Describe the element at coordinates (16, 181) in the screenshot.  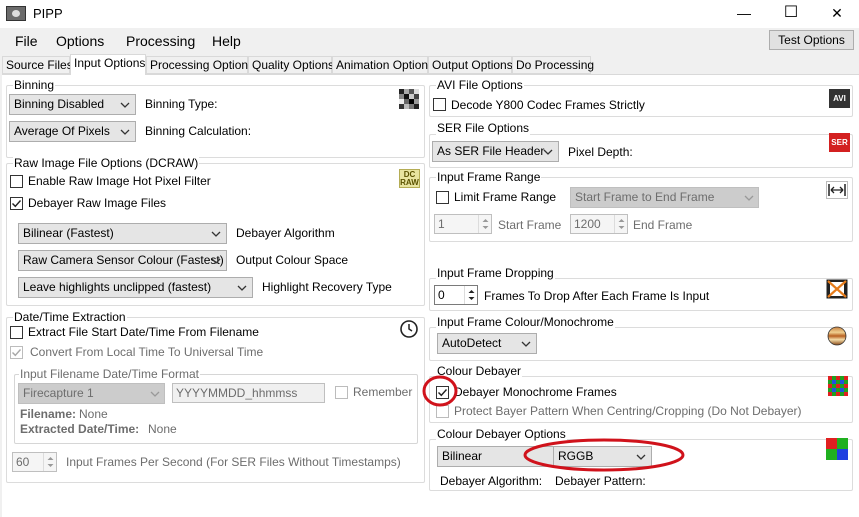
I see `hot-pixel-checkbox` at that location.